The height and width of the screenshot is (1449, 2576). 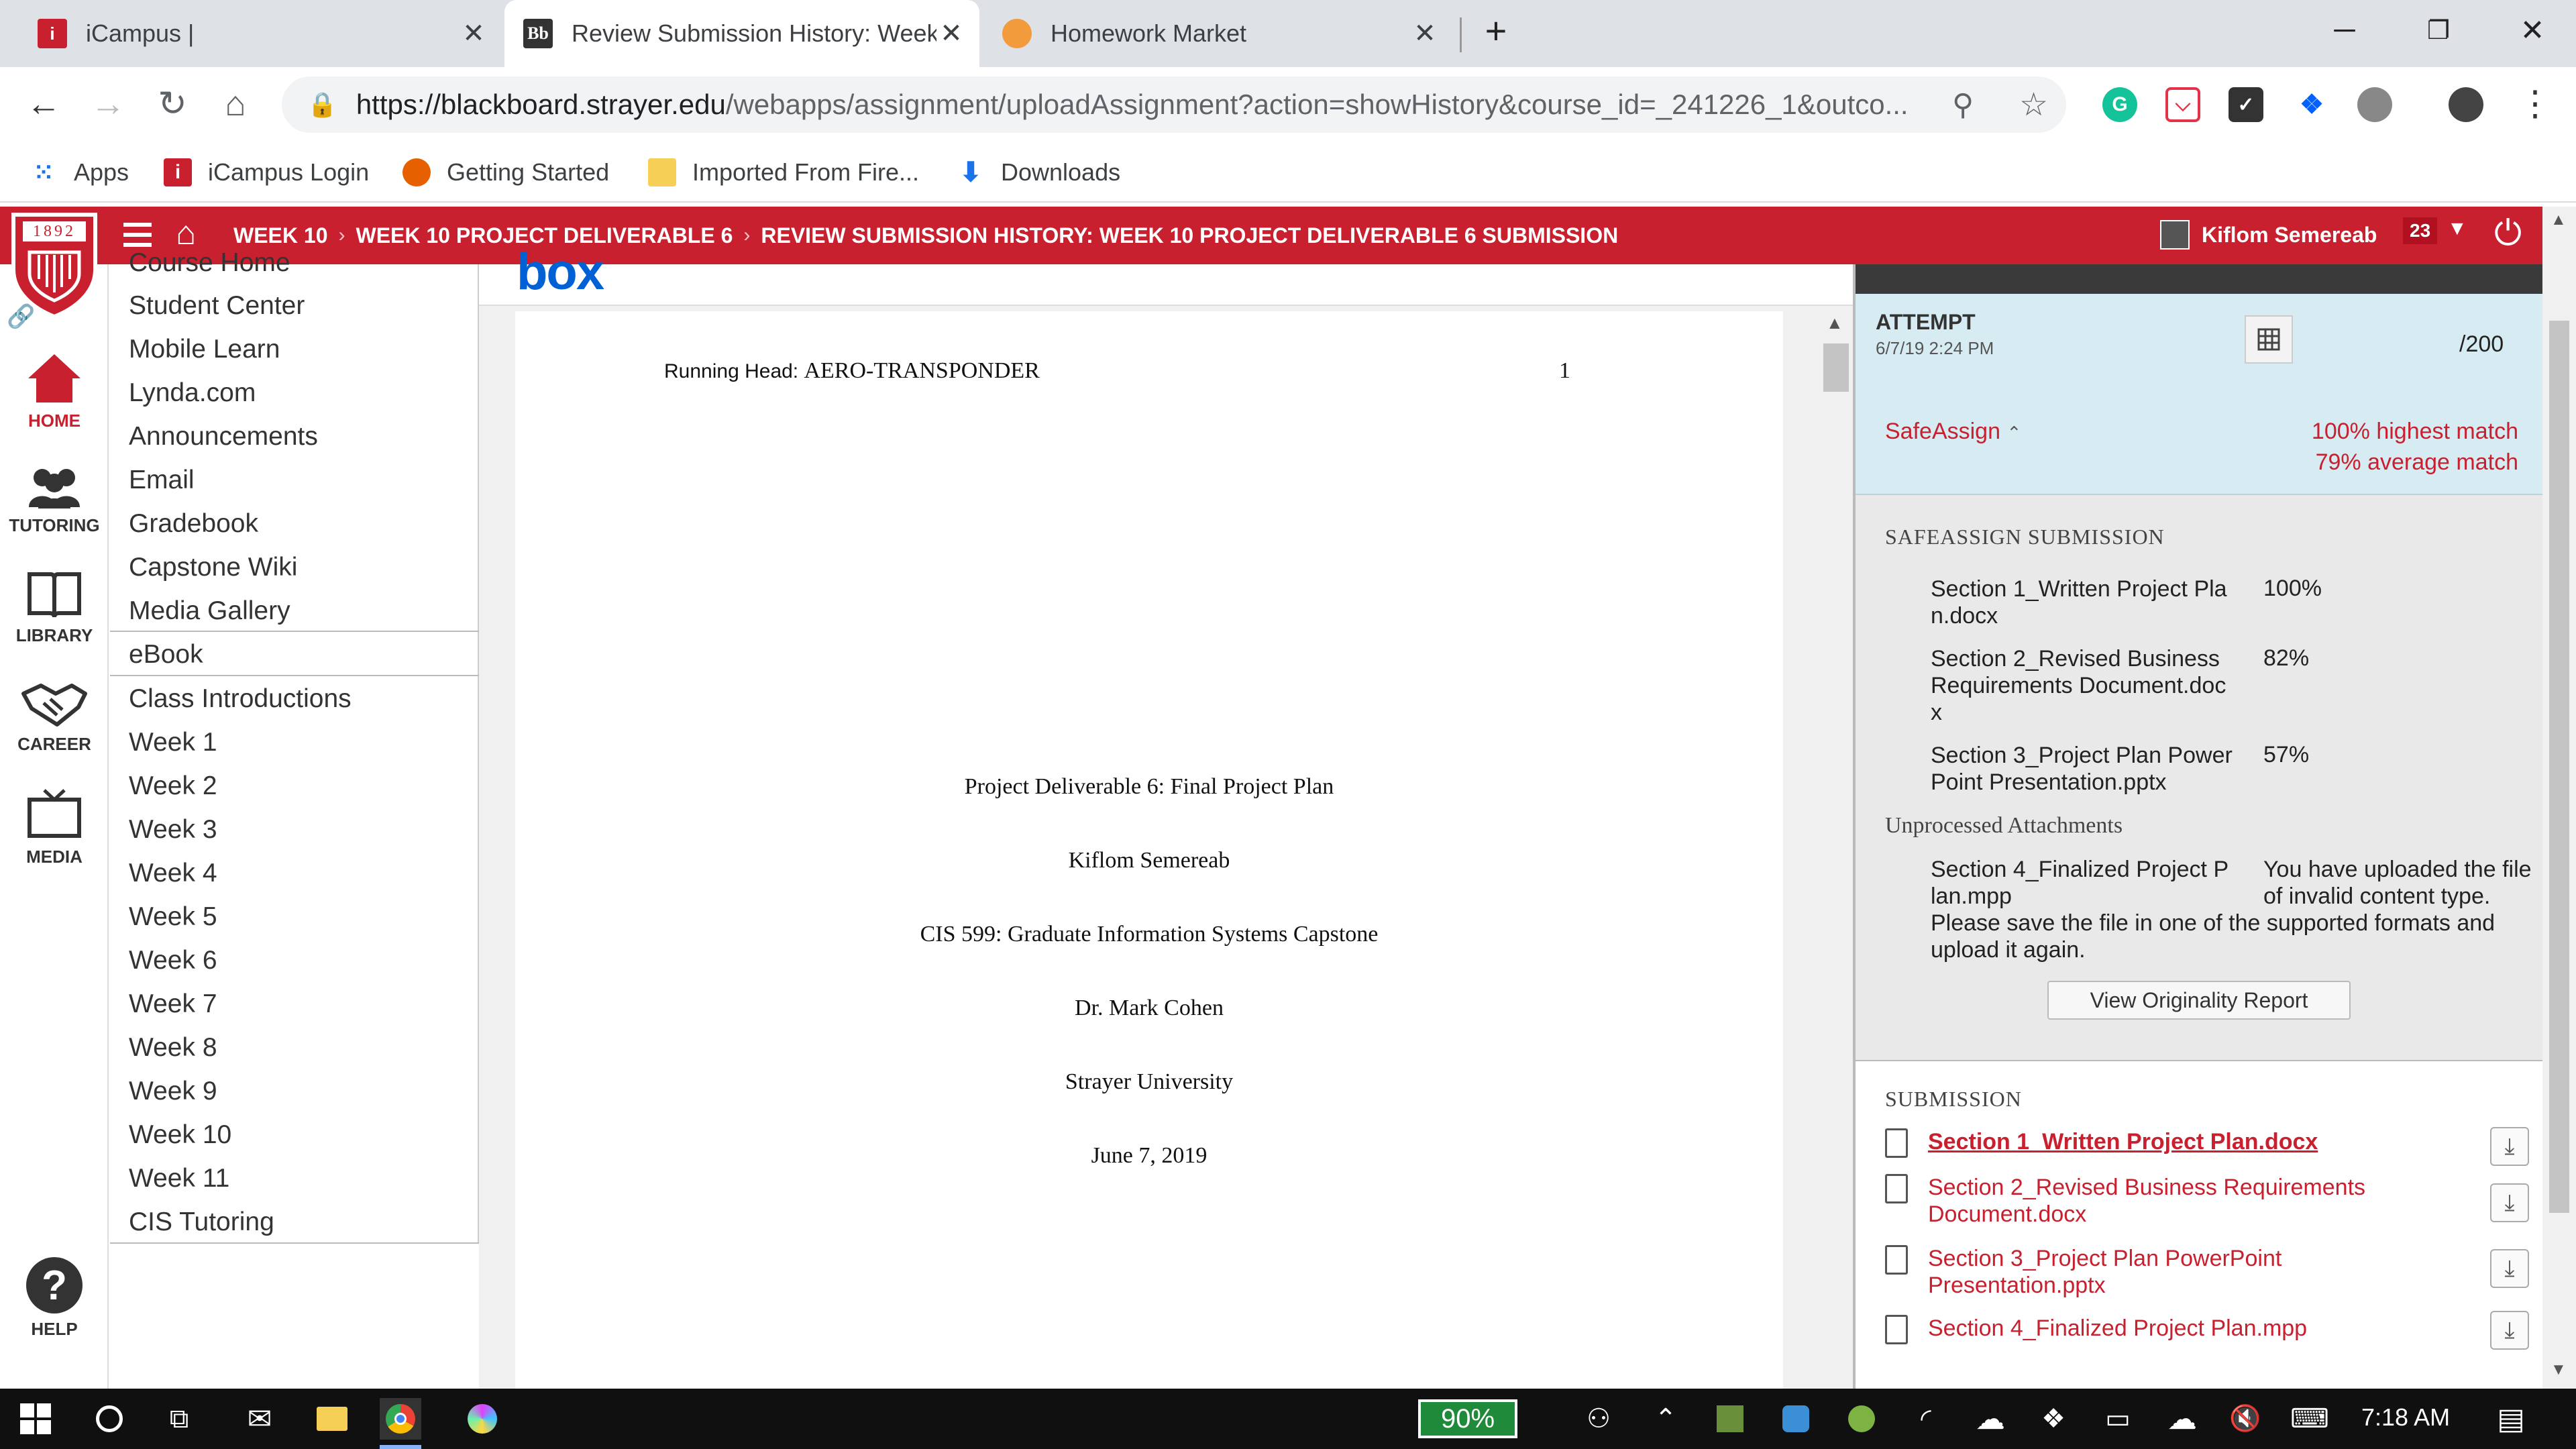 What do you see at coordinates (35, 1419) in the screenshot?
I see `windows-start-icon` at bounding box center [35, 1419].